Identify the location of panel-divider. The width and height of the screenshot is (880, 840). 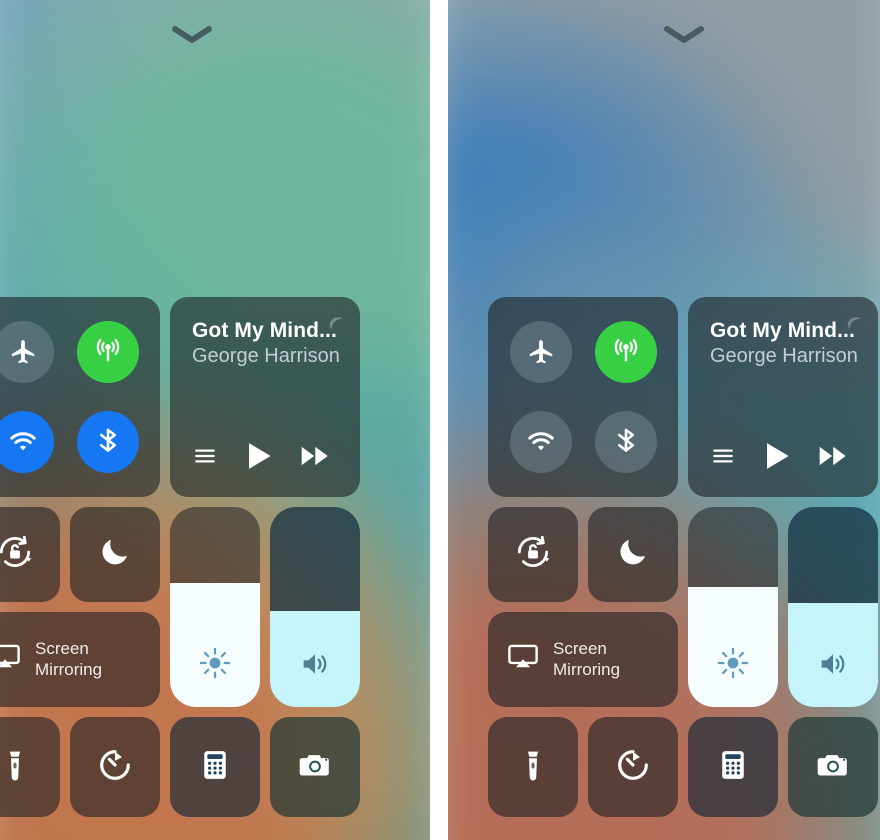
(439, 420).